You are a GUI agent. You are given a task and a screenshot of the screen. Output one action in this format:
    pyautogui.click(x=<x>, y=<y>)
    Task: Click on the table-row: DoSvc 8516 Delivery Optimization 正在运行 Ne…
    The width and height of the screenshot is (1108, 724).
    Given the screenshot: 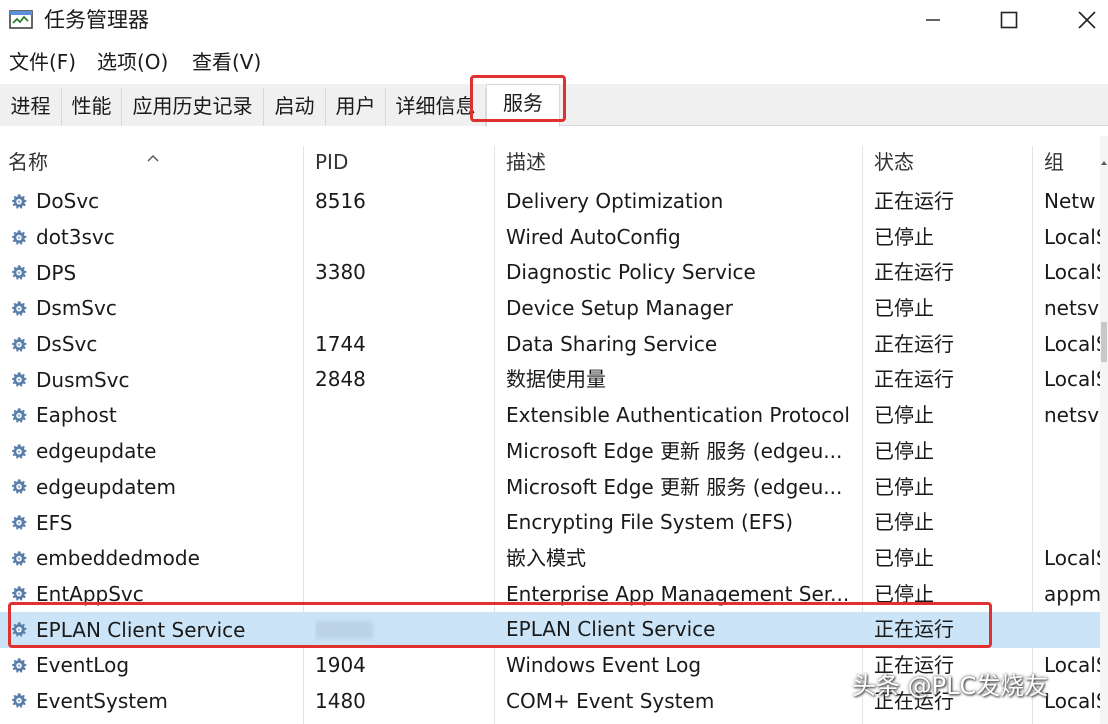 What is the action you would take?
    pyautogui.click(x=550, y=202)
    